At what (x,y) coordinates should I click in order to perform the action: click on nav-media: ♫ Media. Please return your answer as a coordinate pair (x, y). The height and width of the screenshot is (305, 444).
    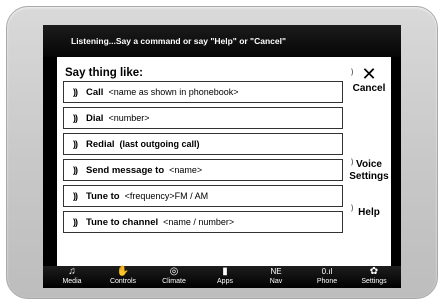
    Looking at the image, I should click on (72, 277).